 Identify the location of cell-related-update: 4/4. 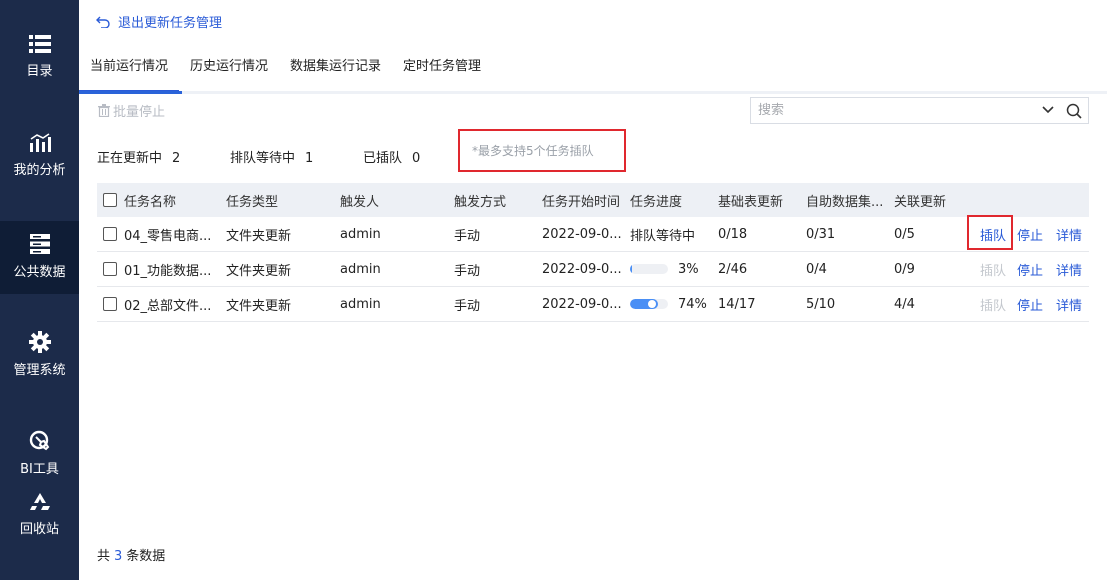
(904, 304).